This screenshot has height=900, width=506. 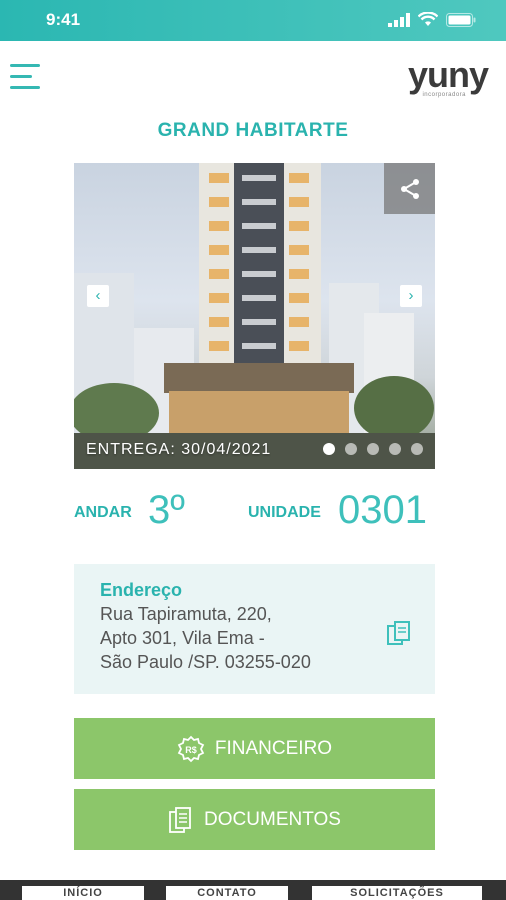 I want to click on address-line: São Paulo /SP. 03255-020, so click(x=205, y=662).